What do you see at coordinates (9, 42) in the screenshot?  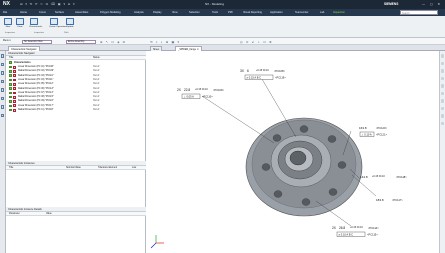 I see `menu-dropdown: Menu ▾` at bounding box center [9, 42].